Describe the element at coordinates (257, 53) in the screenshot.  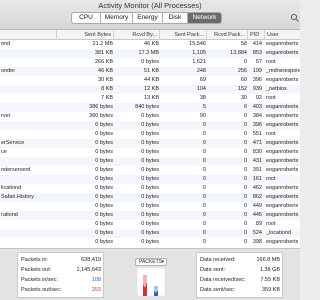
I see `cell-pid: 853` at that location.